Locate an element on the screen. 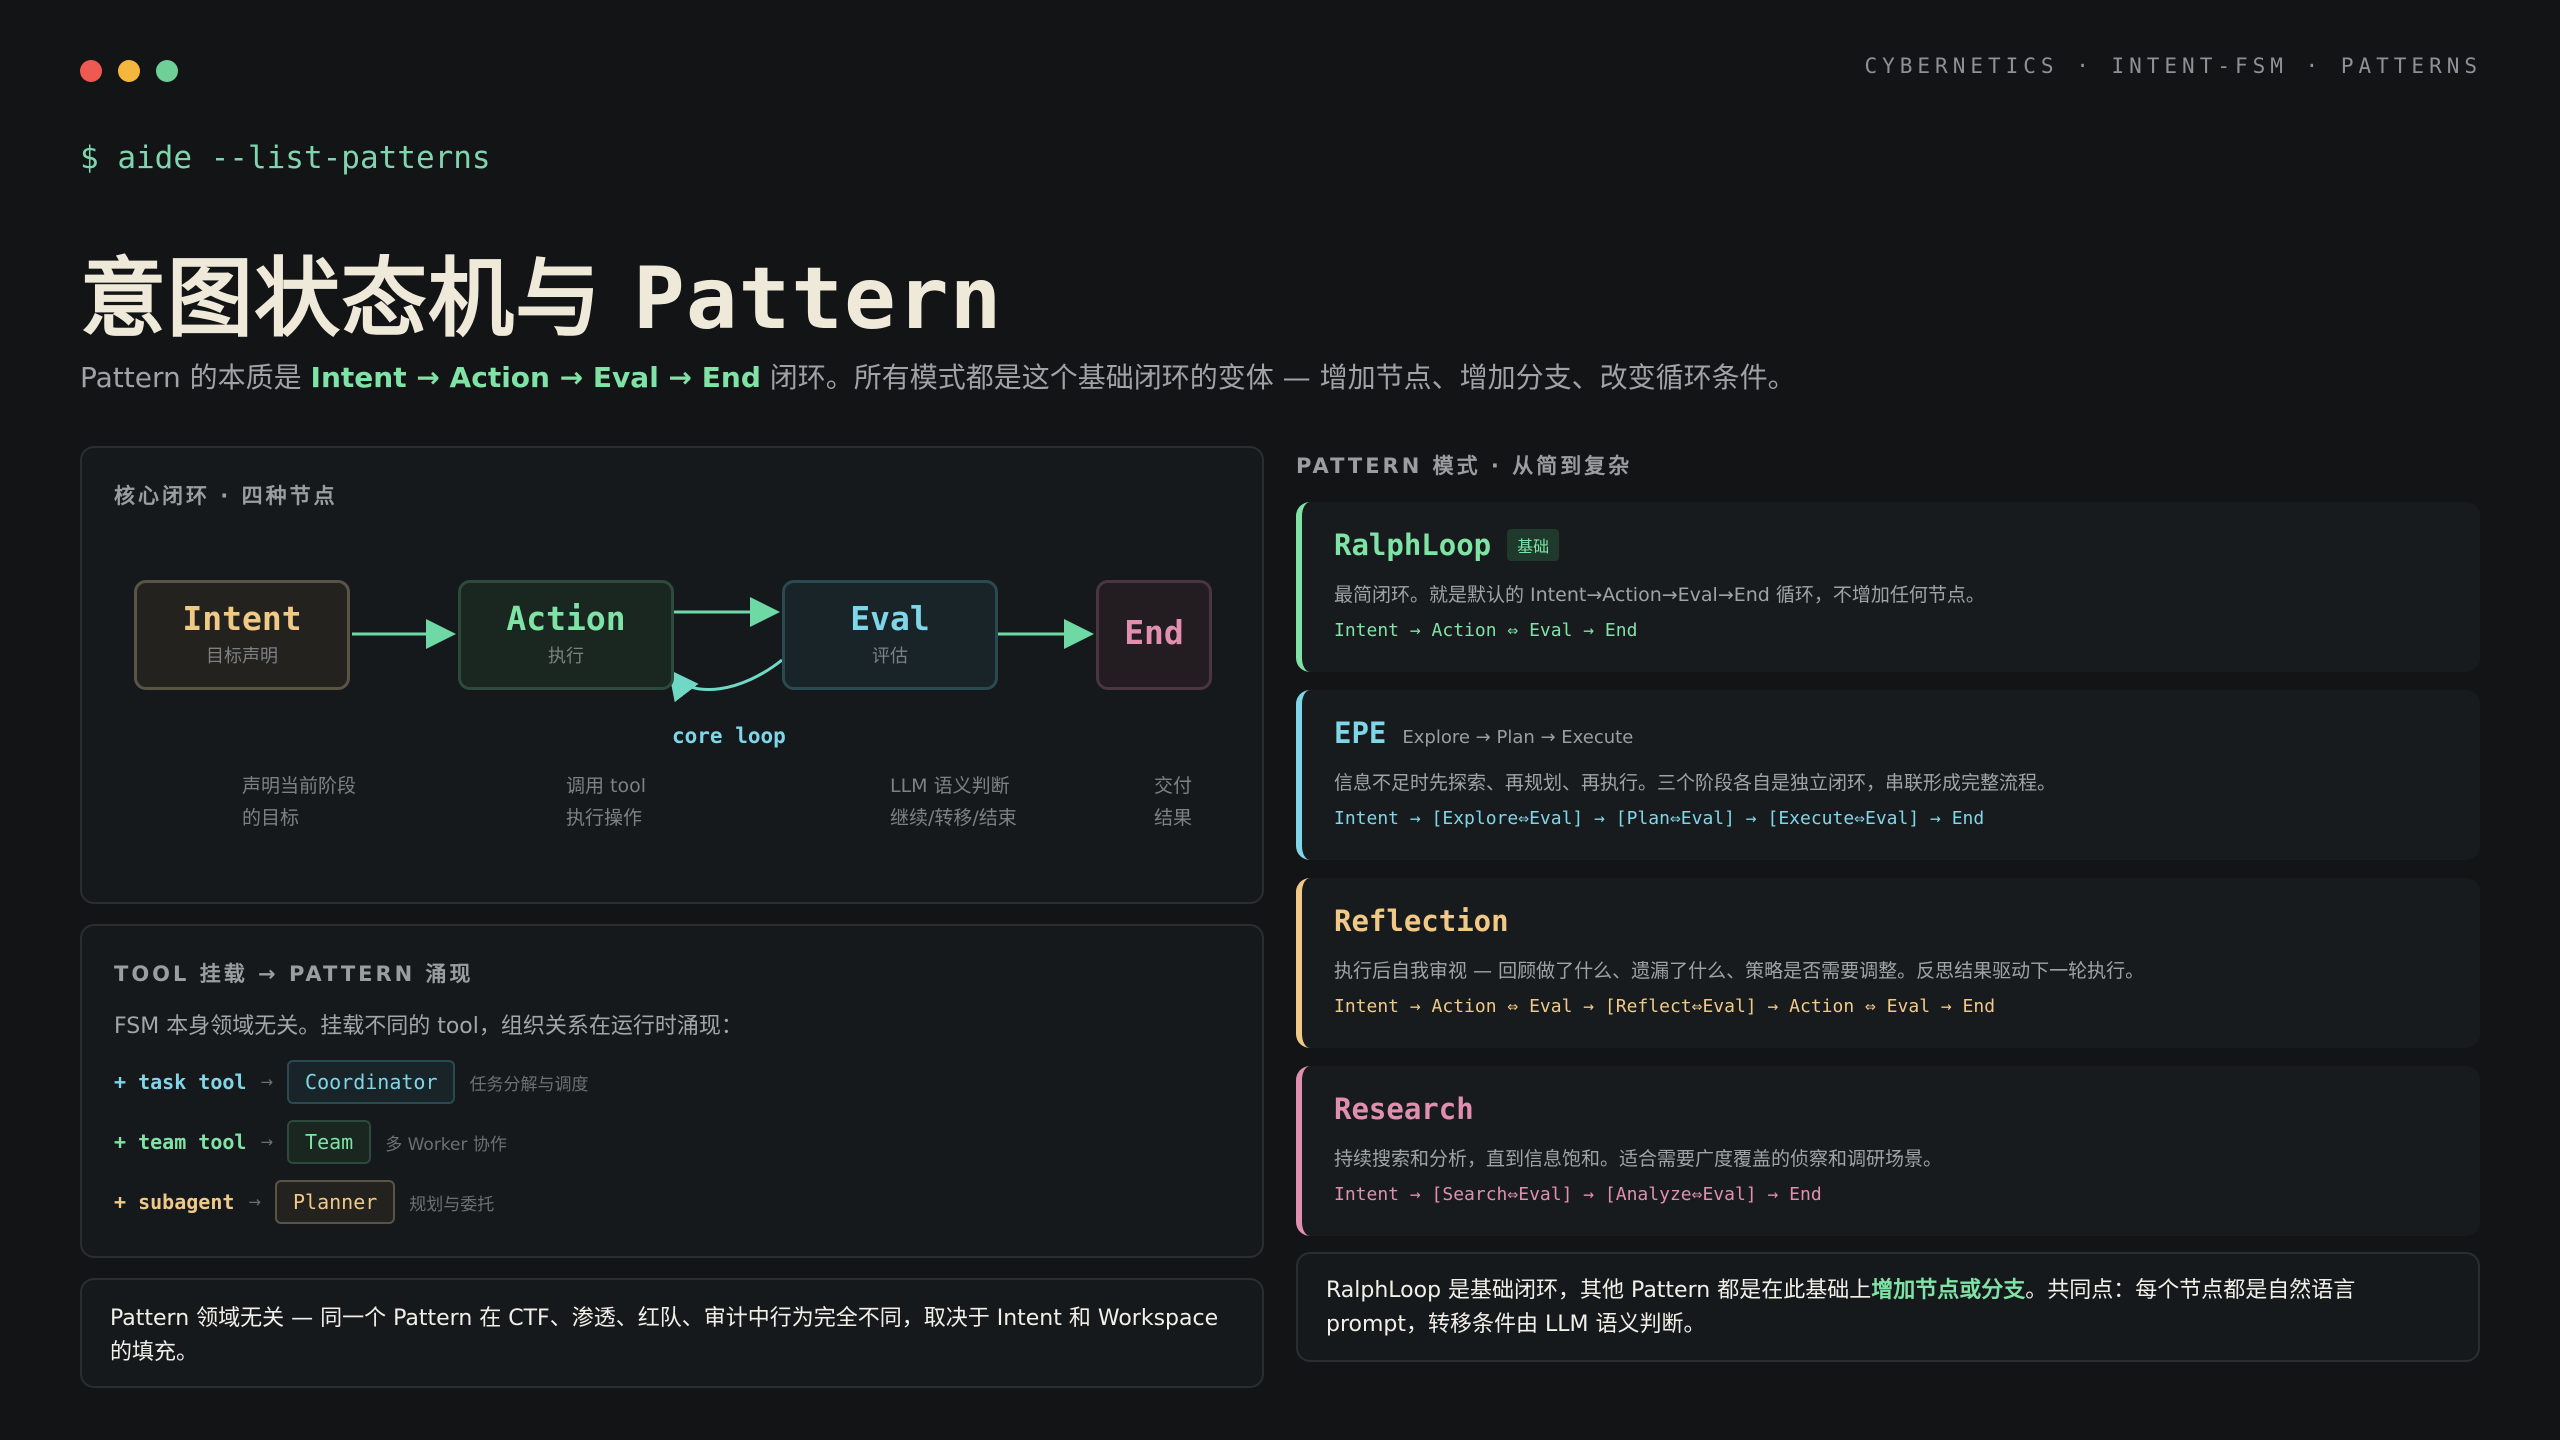  node-intent-sub: 目标声明 is located at coordinates (242, 656).